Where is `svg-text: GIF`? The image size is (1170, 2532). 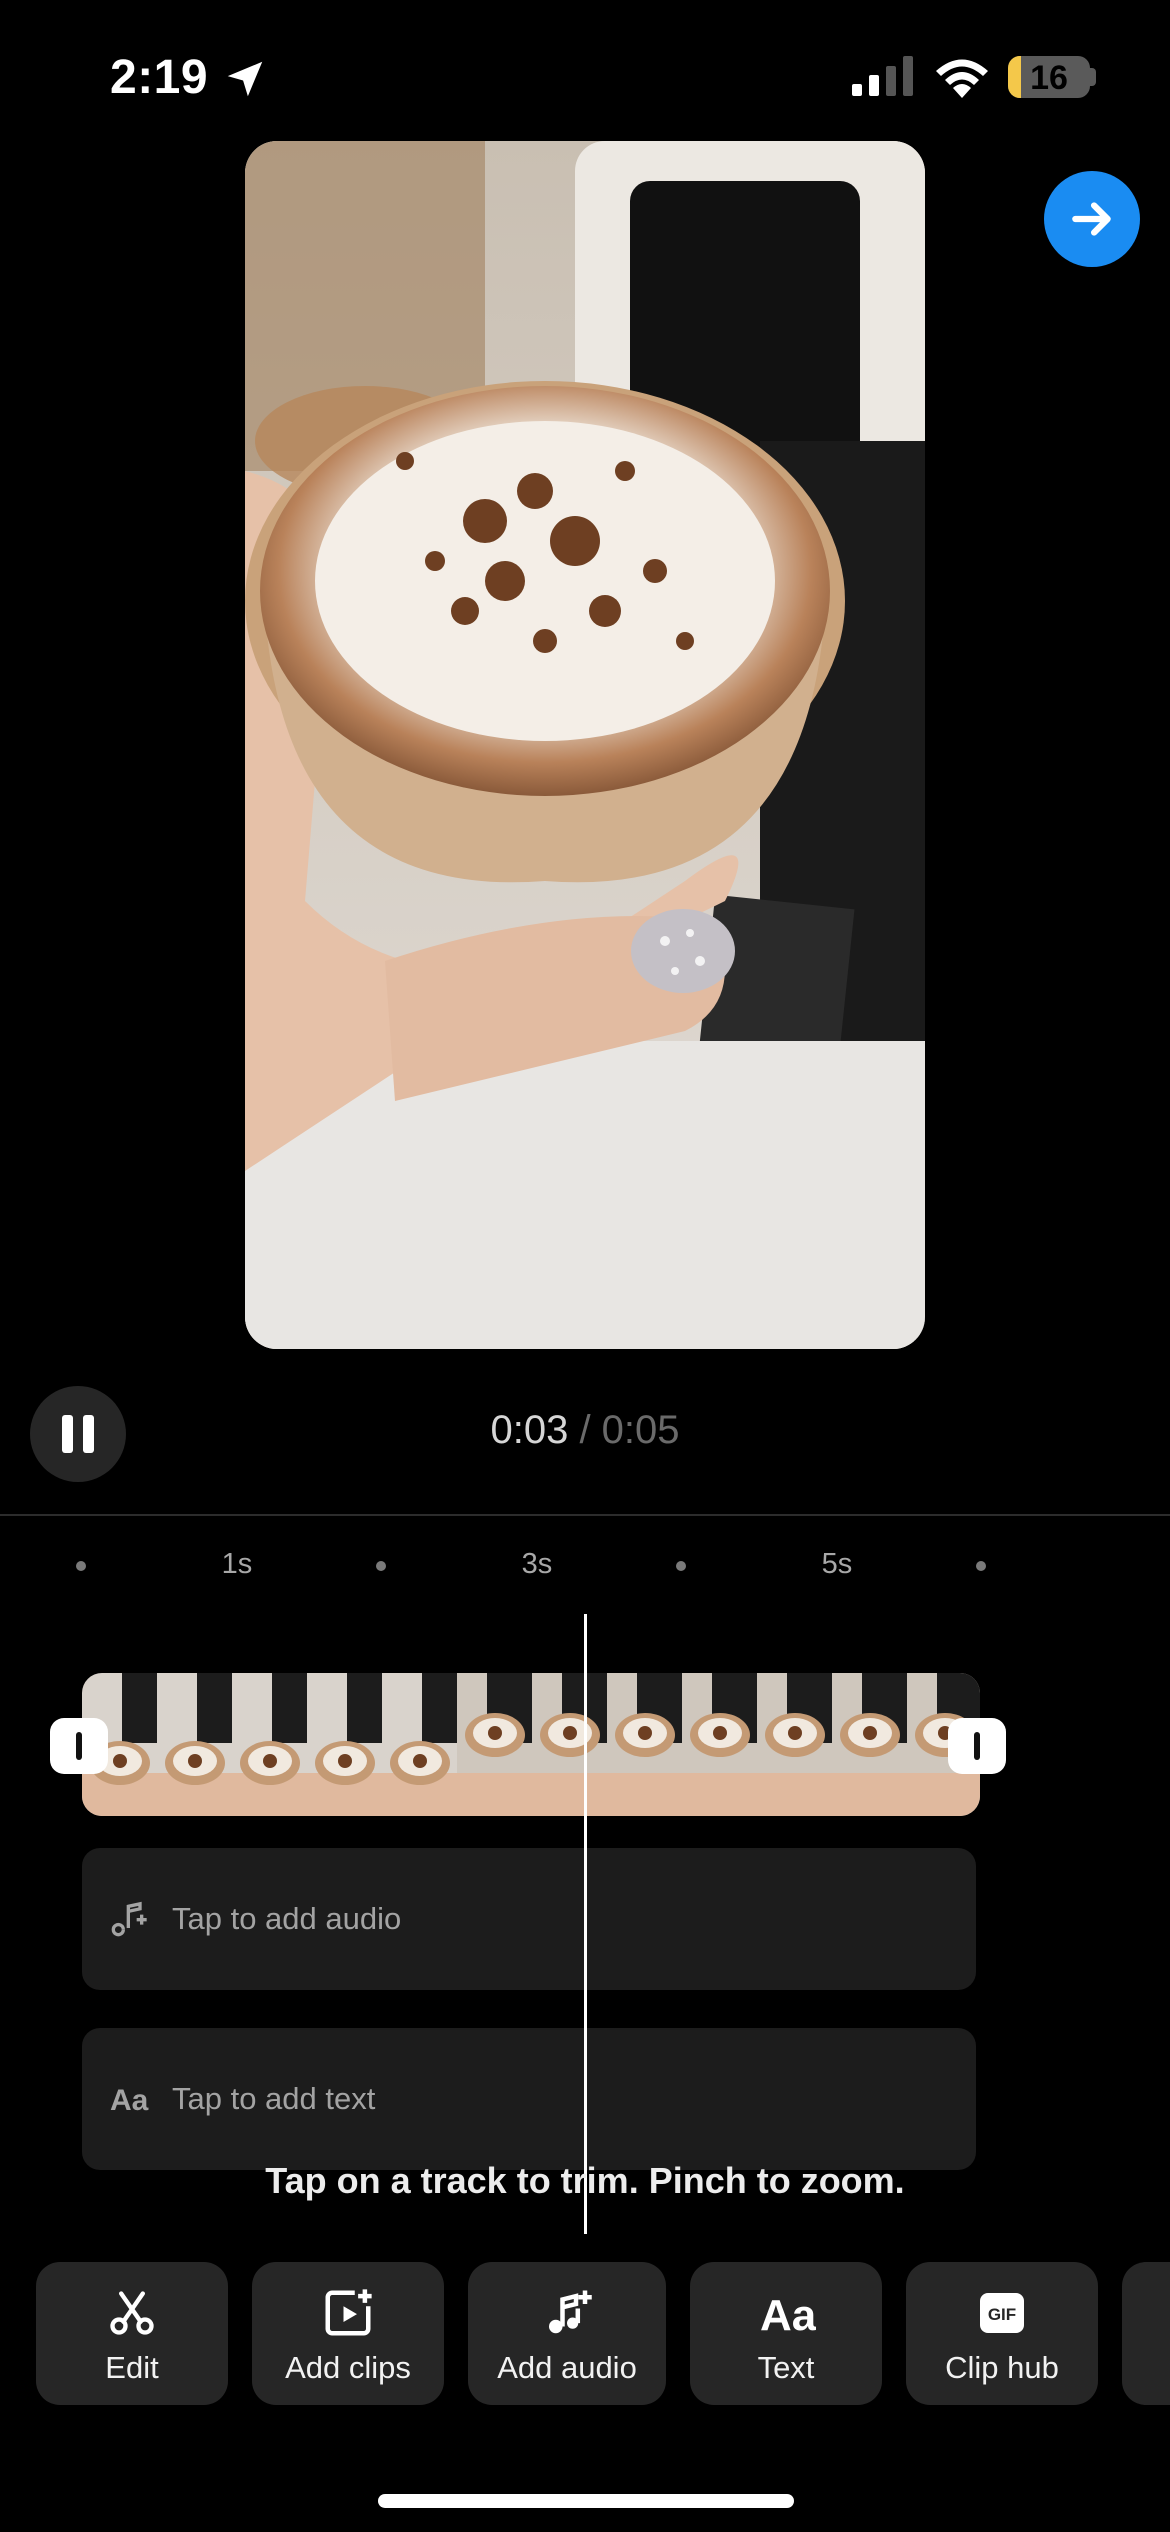
svg-text: GIF is located at coordinates (1002, 2314).